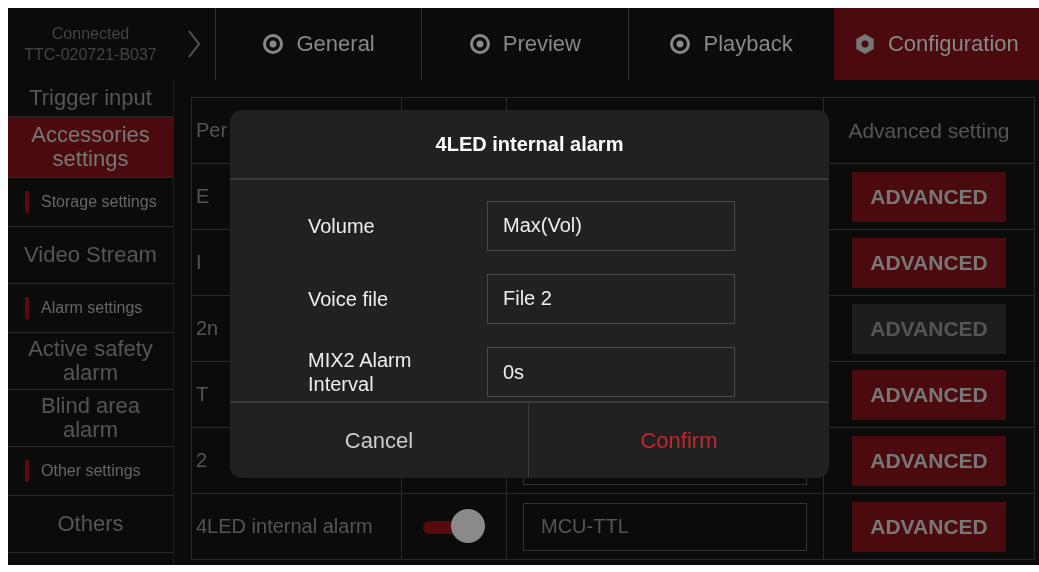 The height and width of the screenshot is (572, 1039). I want to click on row-label: 2n, so click(207, 328).